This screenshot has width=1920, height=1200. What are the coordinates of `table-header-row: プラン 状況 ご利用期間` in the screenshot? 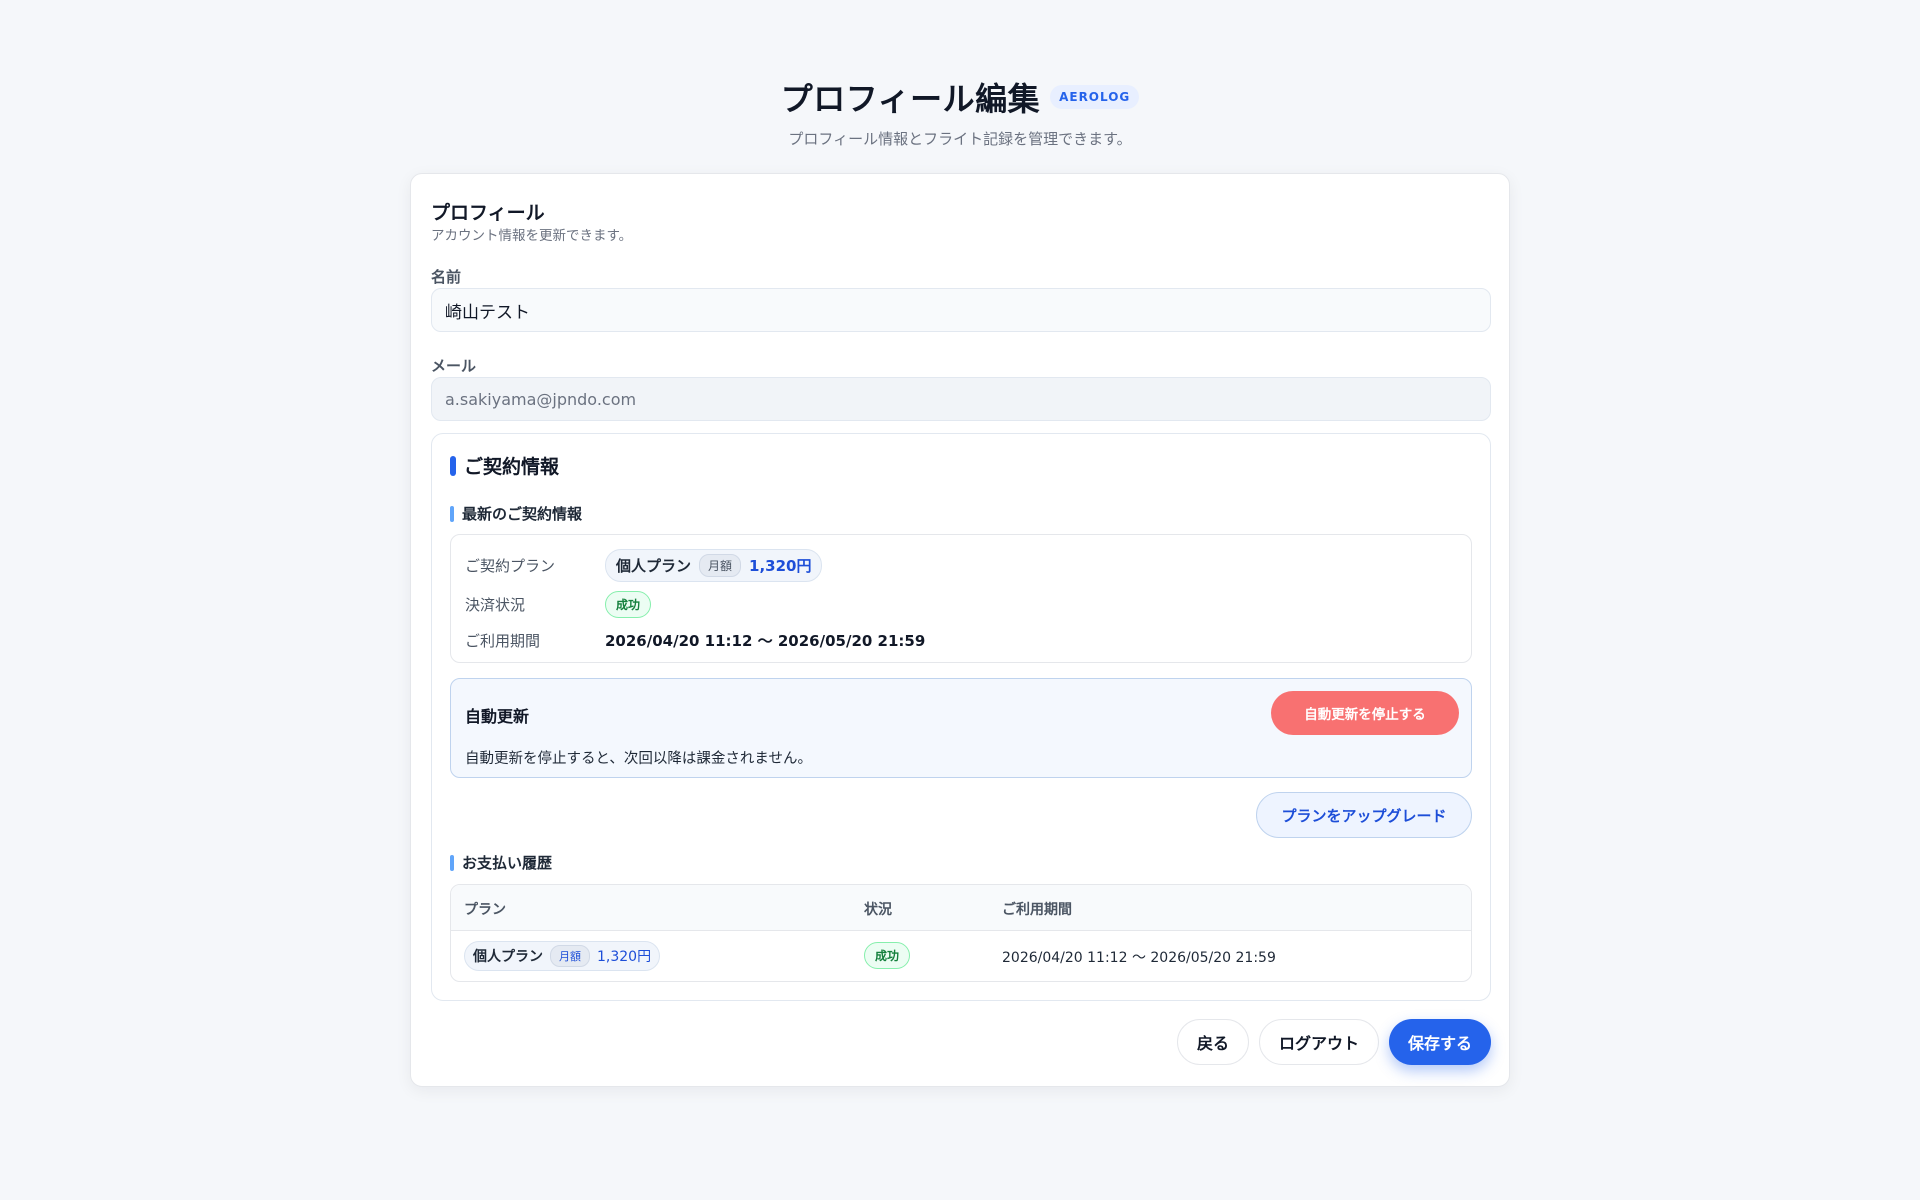 It's located at (961, 908).